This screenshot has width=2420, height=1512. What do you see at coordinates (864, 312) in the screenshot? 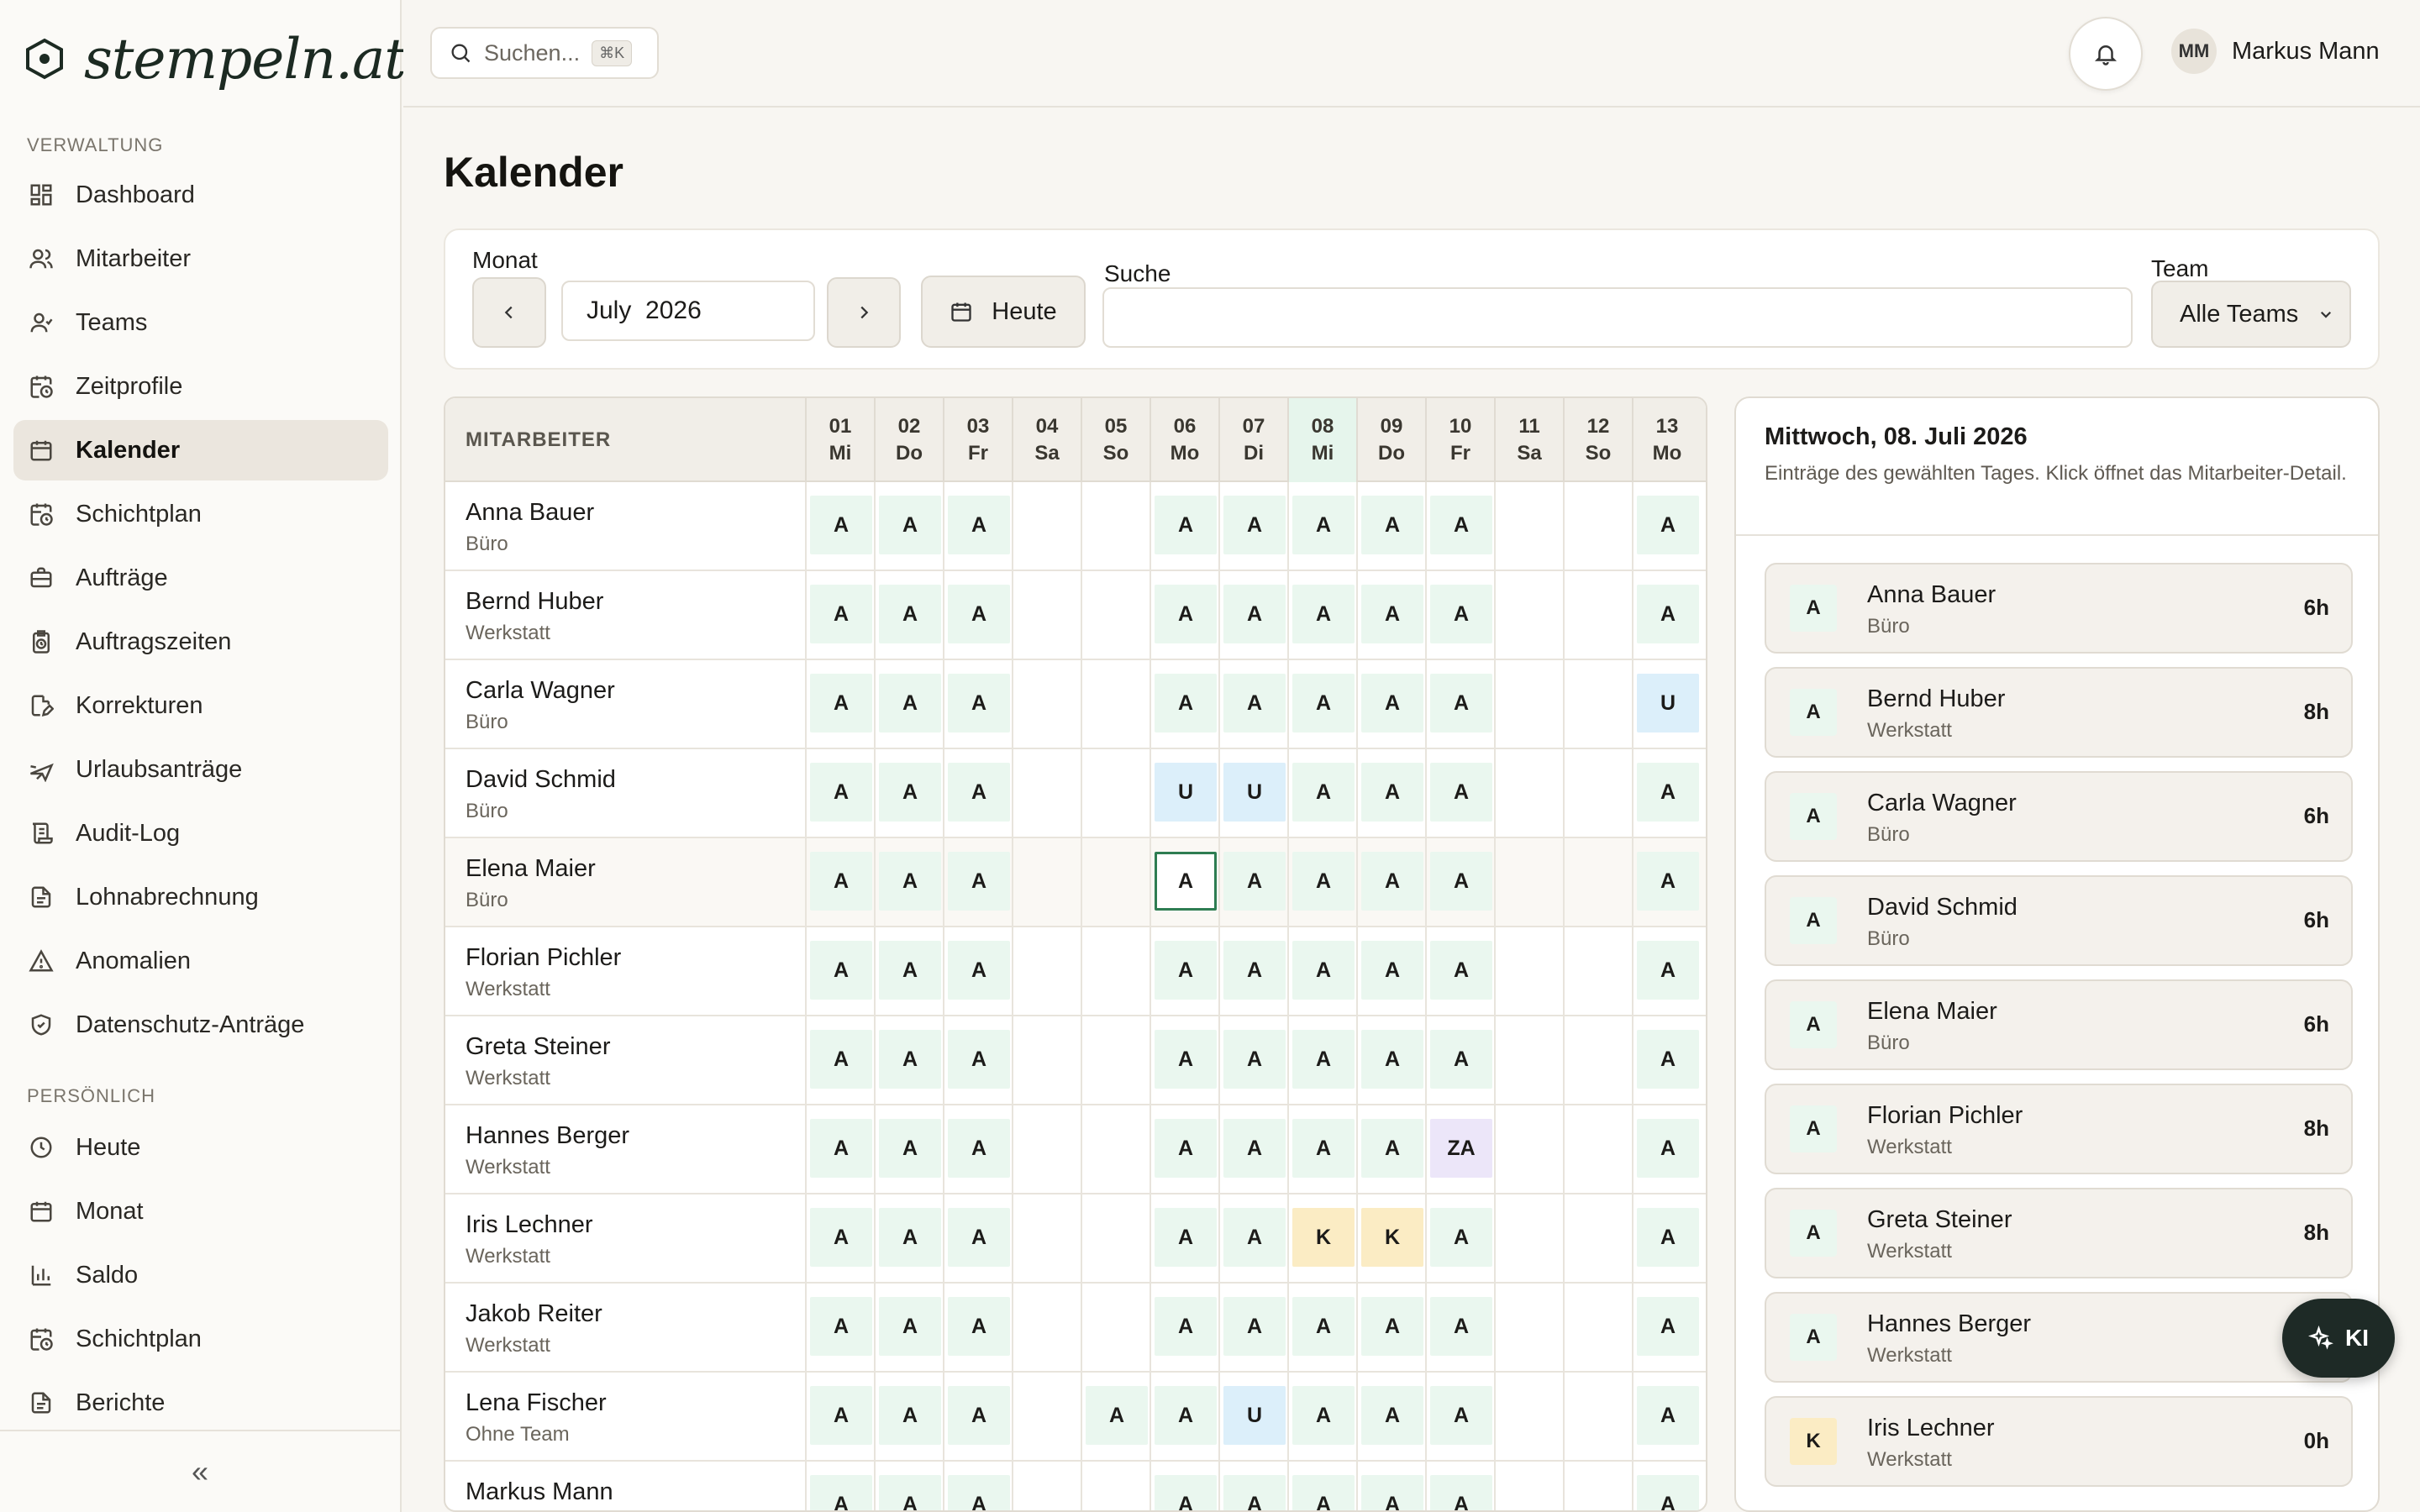
I see `next-month-button` at bounding box center [864, 312].